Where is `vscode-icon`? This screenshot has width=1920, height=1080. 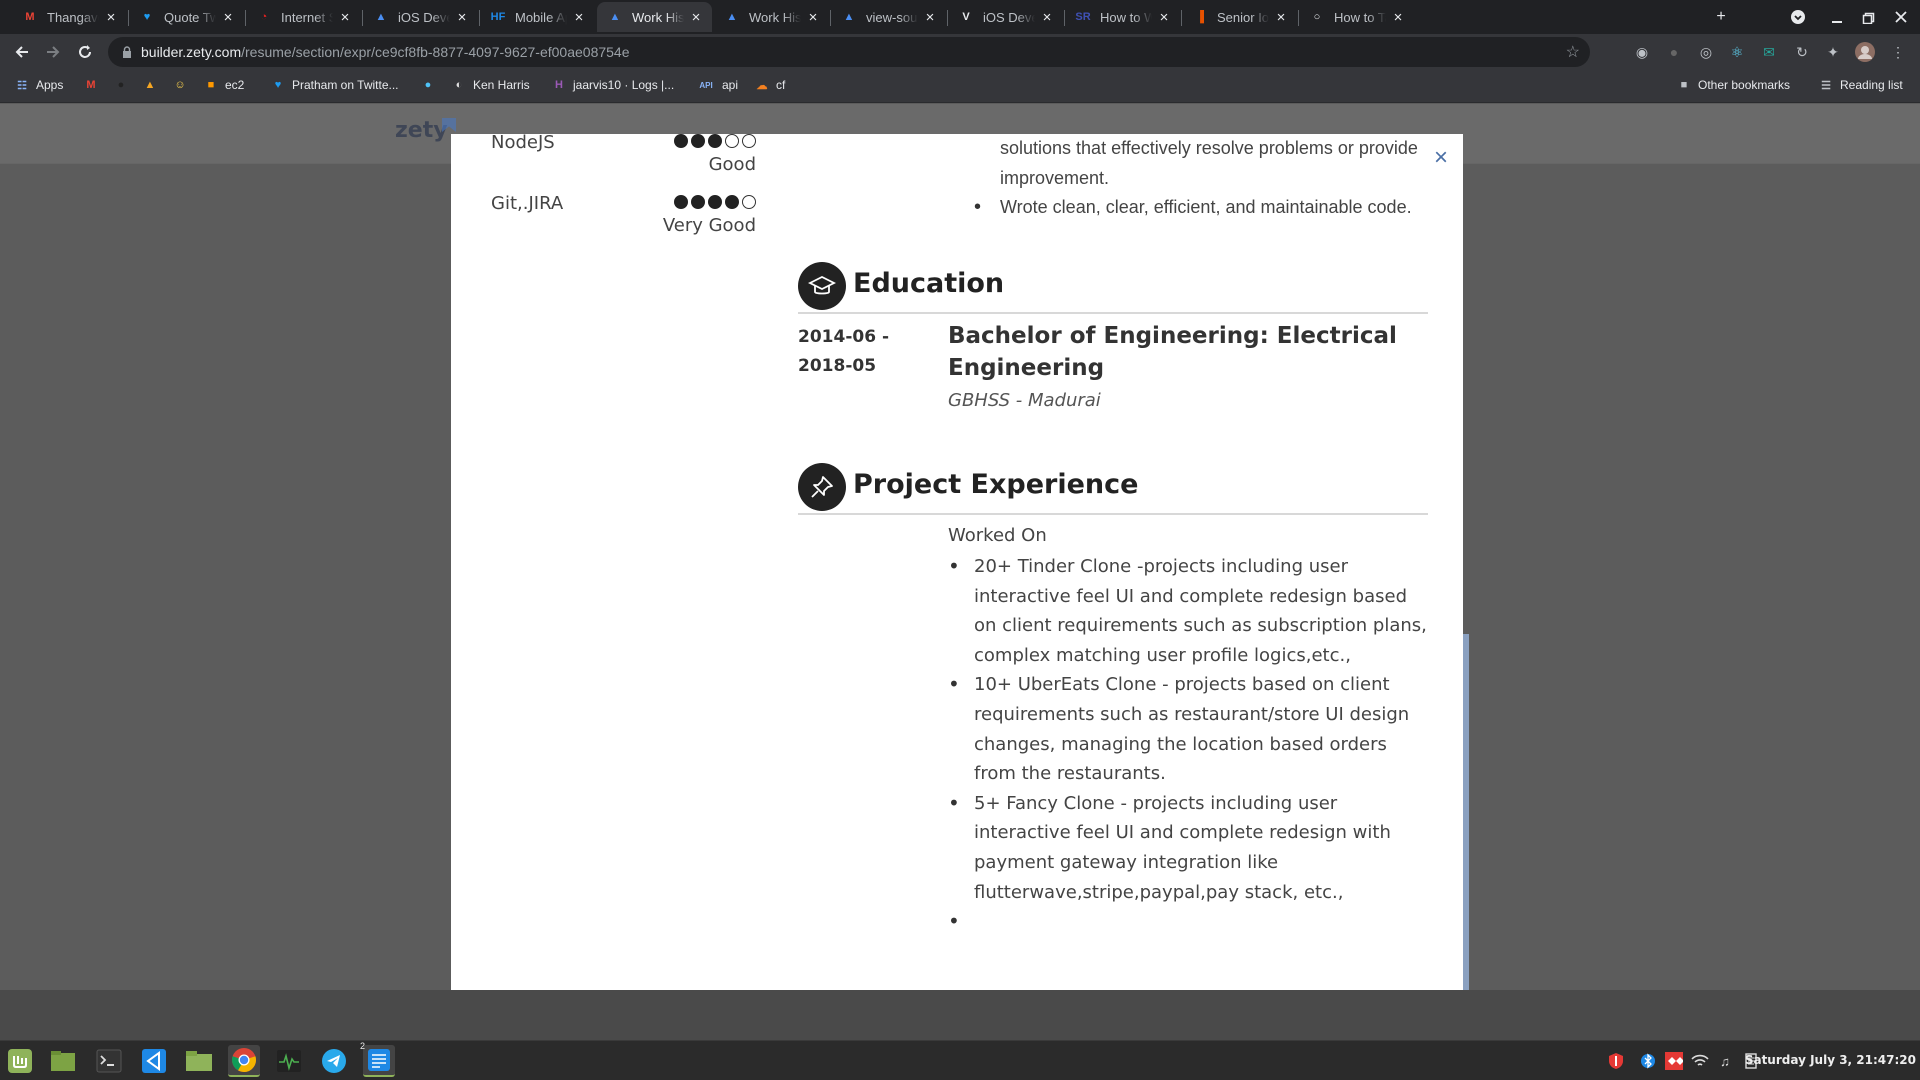
vscode-icon is located at coordinates (154, 1061).